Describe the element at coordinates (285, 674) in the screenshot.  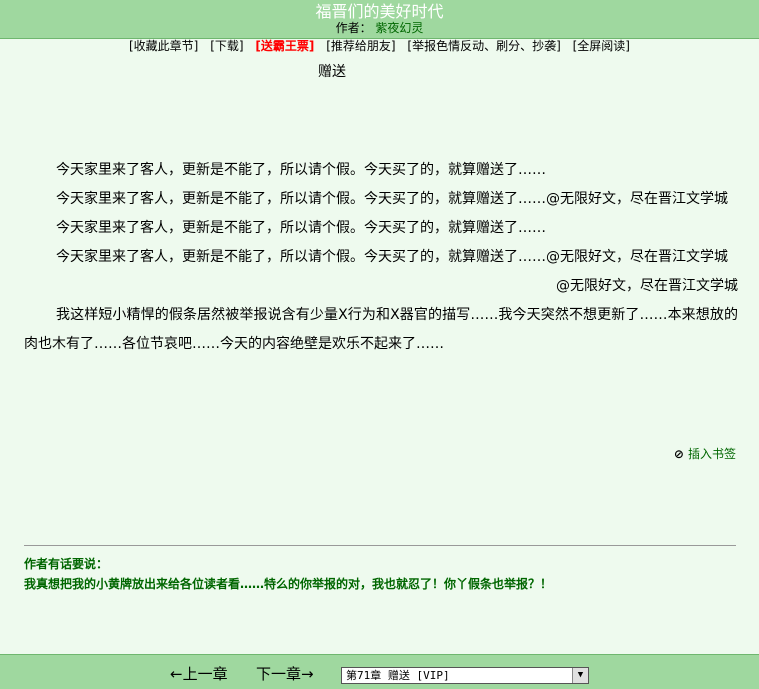
I see `next-chapter-link: 下一章→` at that location.